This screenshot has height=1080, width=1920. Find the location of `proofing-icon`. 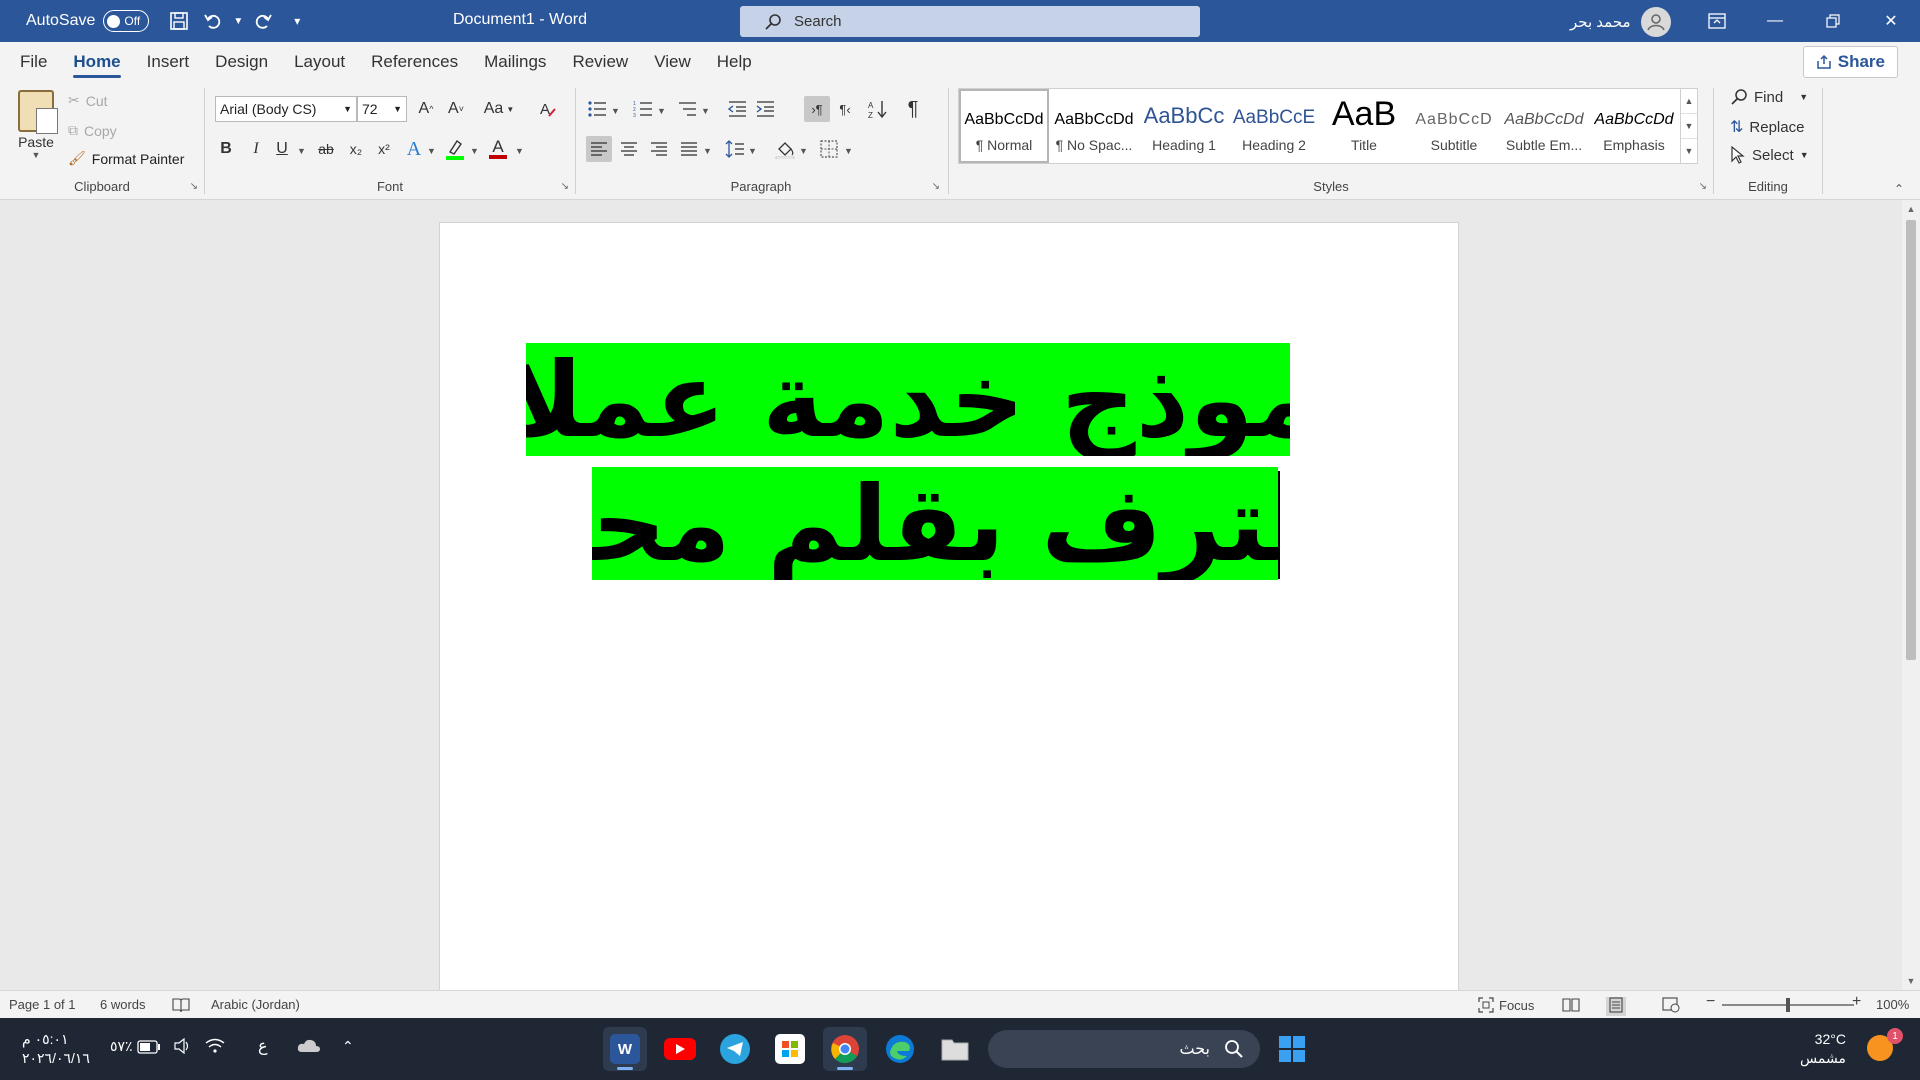

proofing-icon is located at coordinates (181, 1006).